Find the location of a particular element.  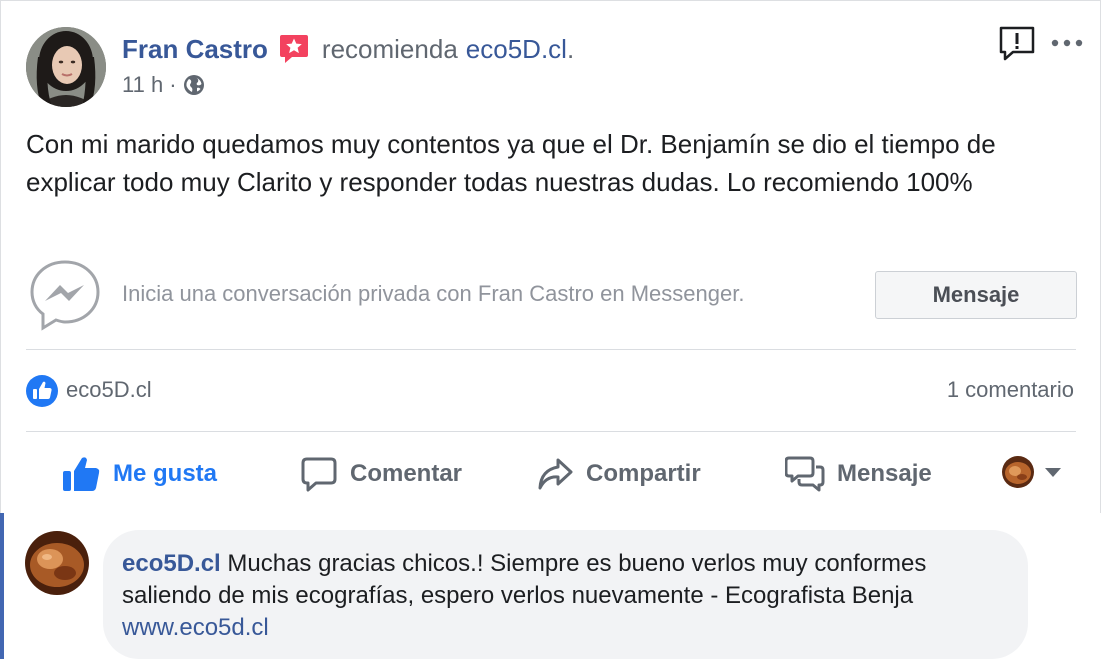

page-avatar is located at coordinates (1018, 472).